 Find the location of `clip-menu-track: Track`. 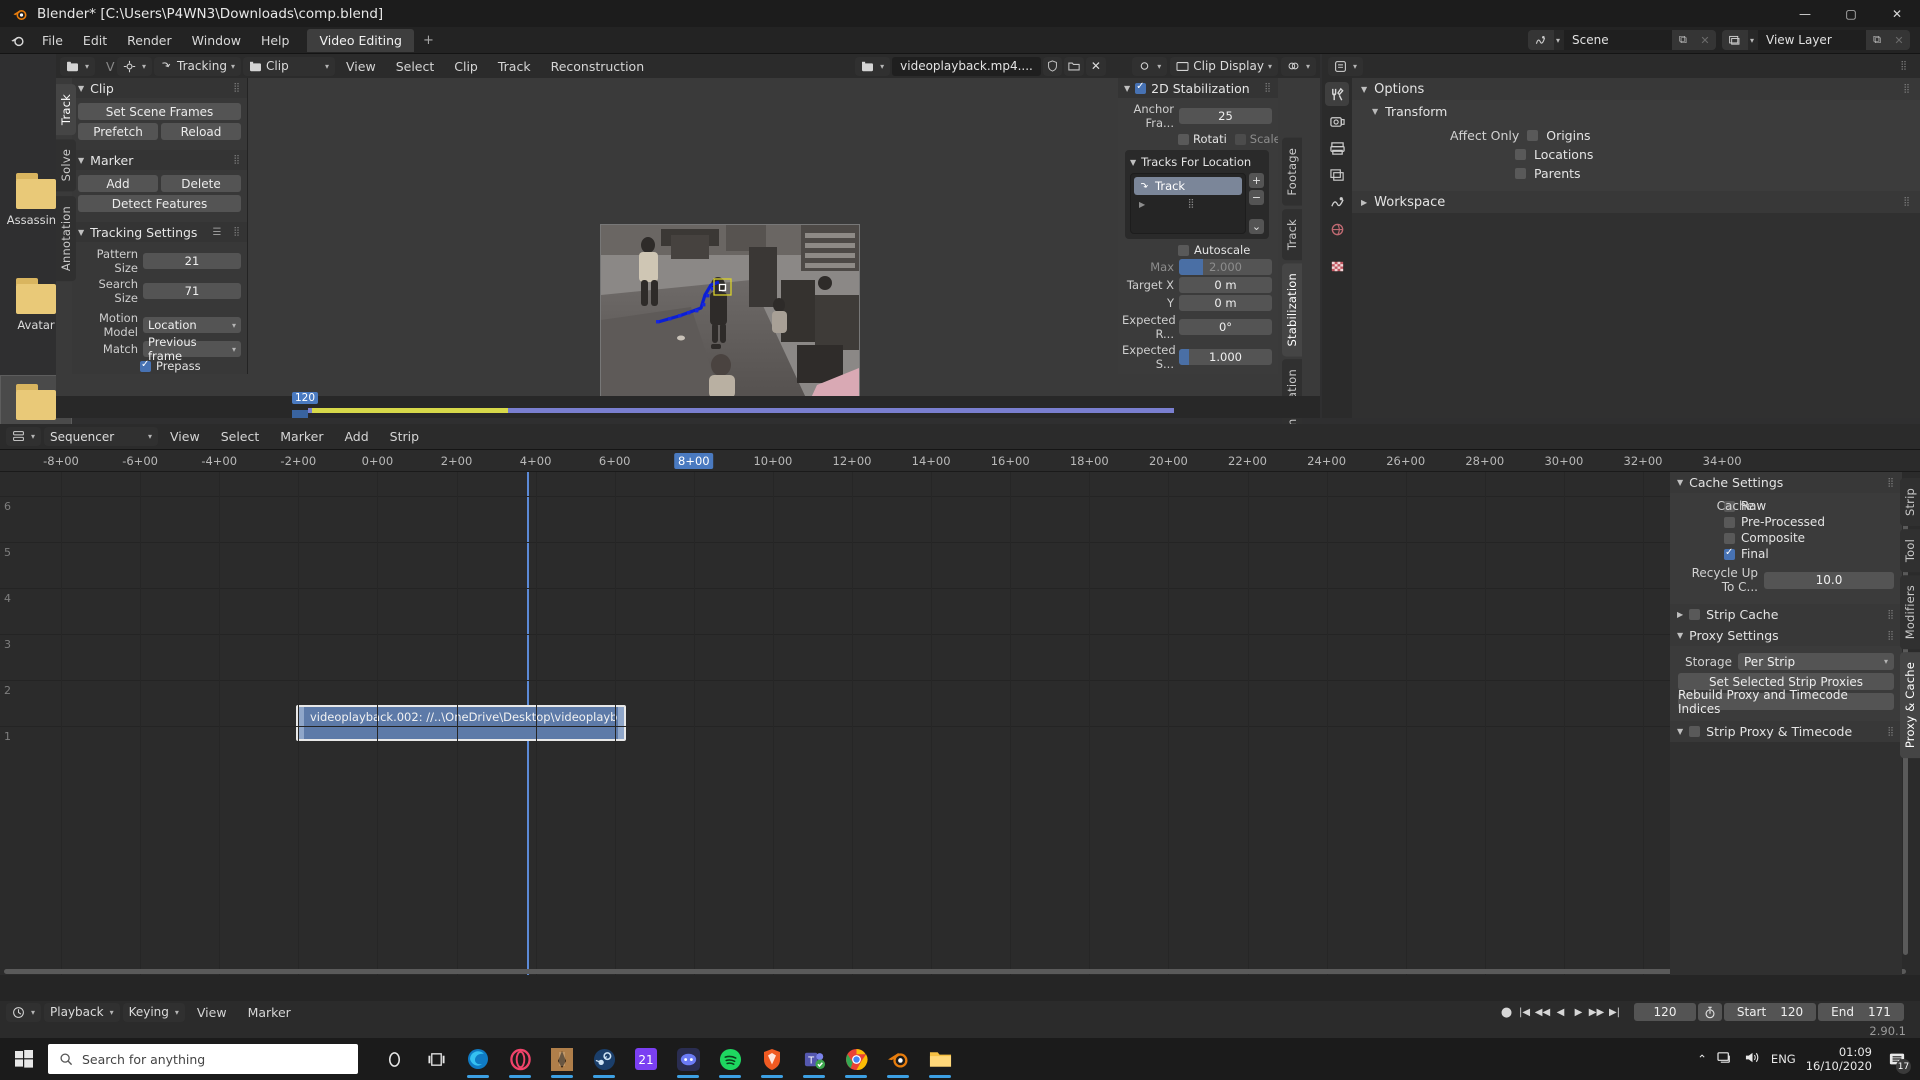

clip-menu-track: Track is located at coordinates (514, 66).